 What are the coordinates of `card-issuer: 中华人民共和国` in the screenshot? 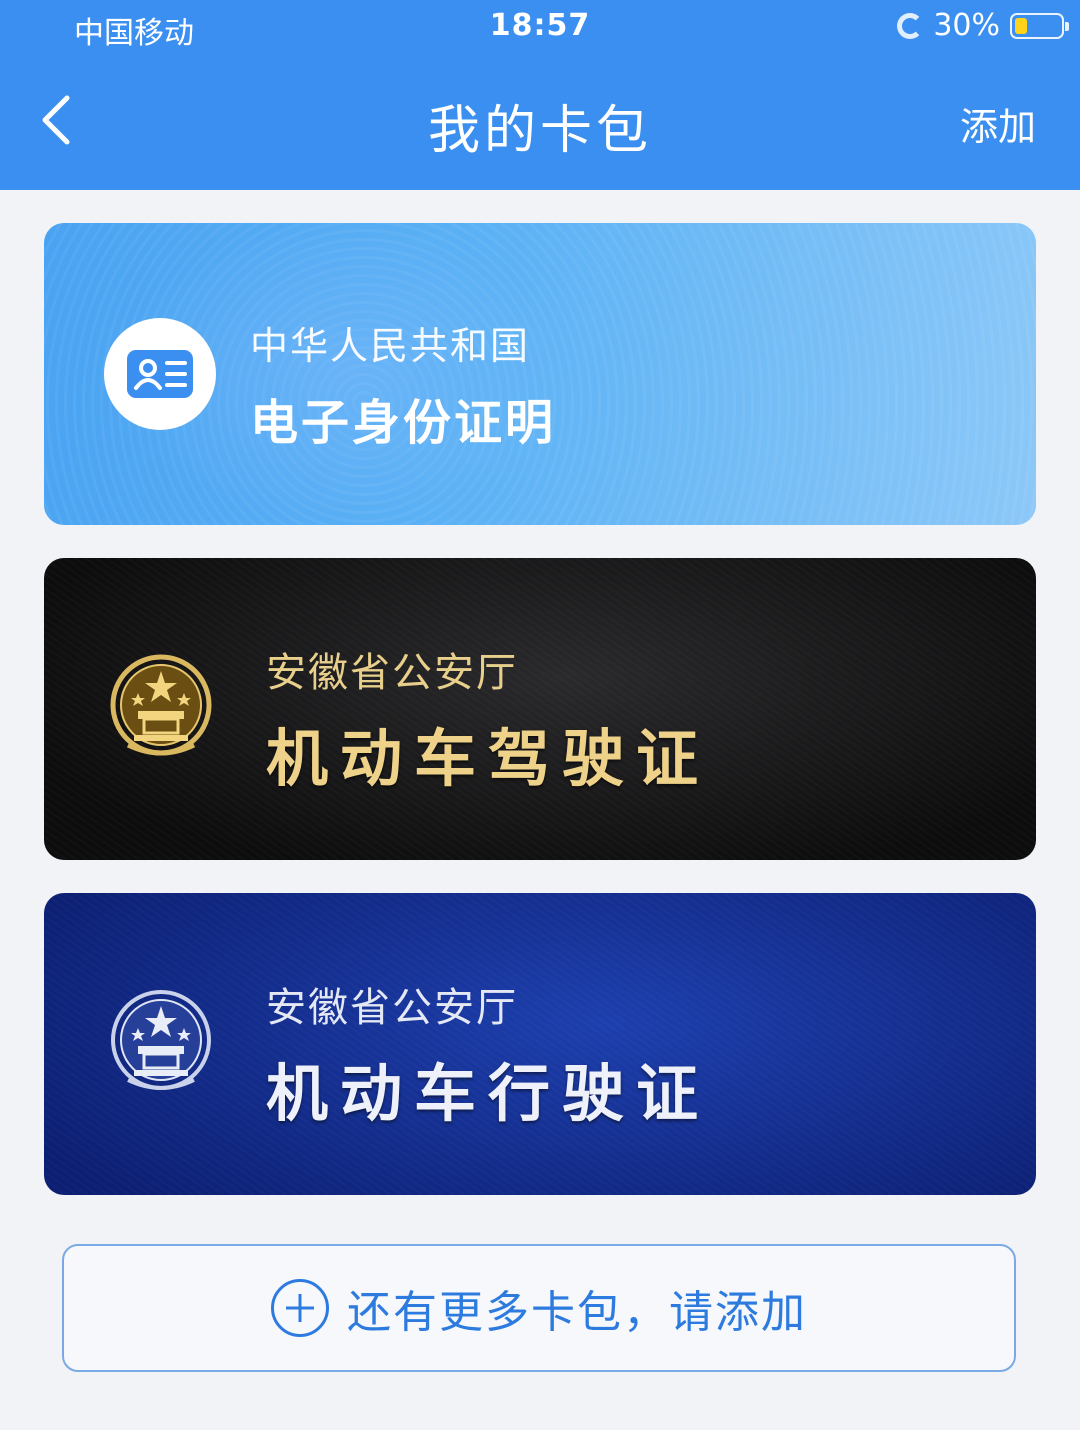 It's located at (390, 346).